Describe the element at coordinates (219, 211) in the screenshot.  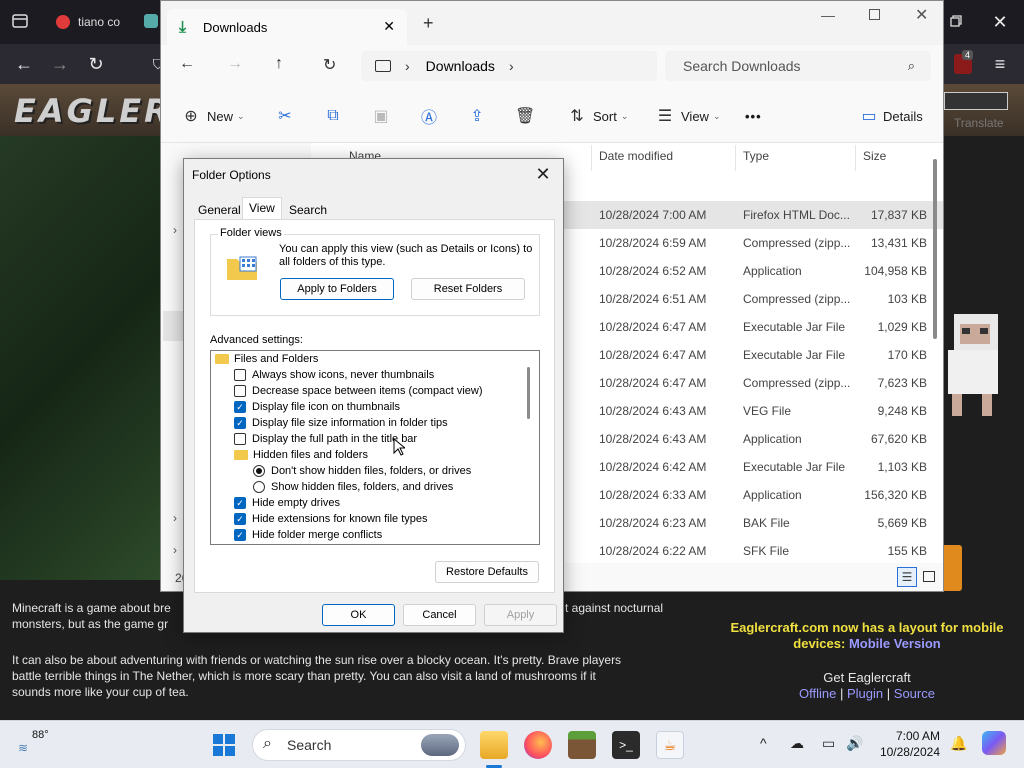
I see `tab-general: General` at that location.